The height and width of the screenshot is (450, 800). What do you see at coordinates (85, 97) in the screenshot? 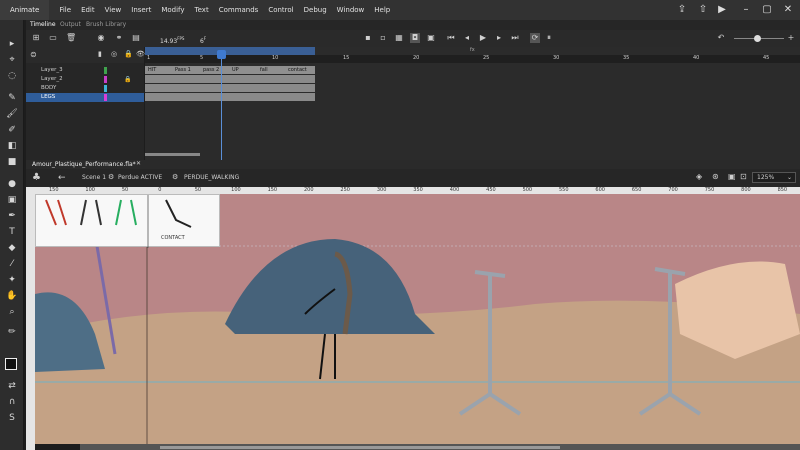
I see `layer-row-selected: LEGS` at bounding box center [85, 97].